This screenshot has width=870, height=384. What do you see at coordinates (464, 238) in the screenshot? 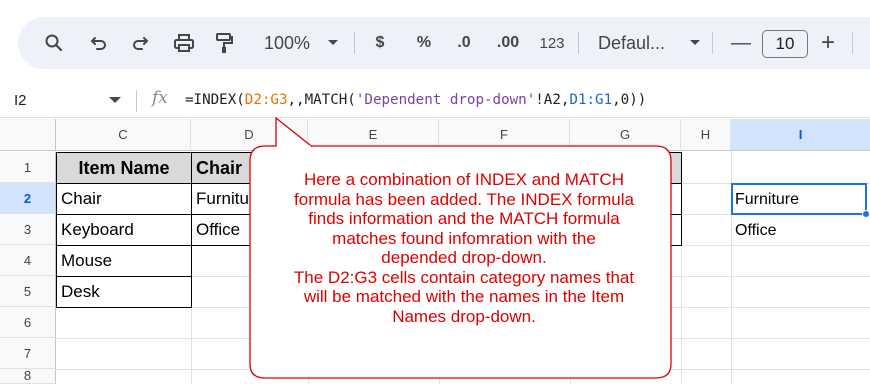
I see `callout-line: matches found infomration with the` at bounding box center [464, 238].